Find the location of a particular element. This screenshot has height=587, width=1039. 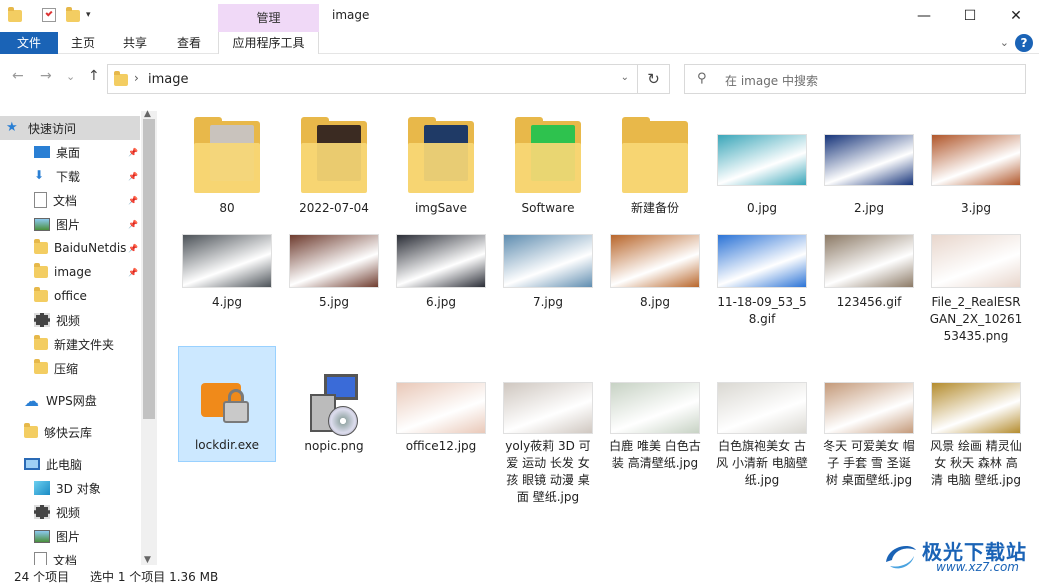

close-button: ✕ is located at coordinates (1016, 16).